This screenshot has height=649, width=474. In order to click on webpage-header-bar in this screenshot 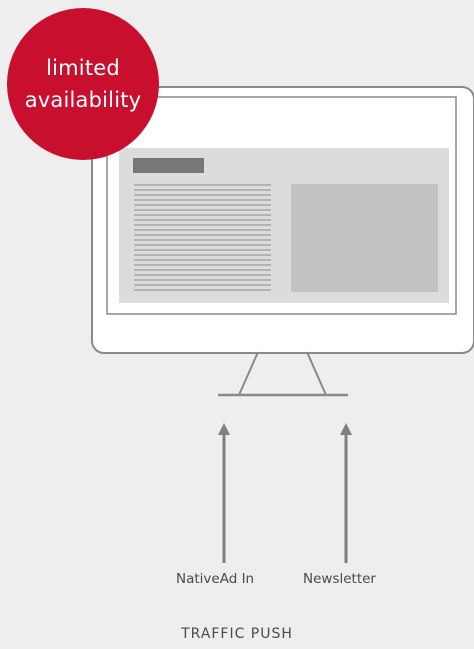, I will do `click(168, 165)`.